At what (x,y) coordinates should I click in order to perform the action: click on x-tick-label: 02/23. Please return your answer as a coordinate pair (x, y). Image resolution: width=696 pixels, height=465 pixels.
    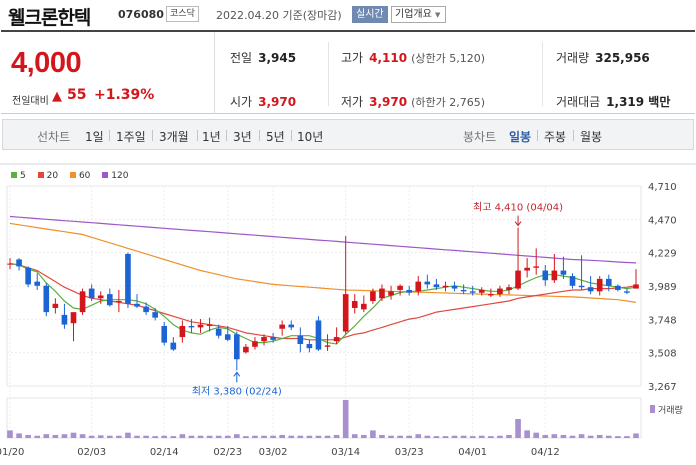
    Looking at the image, I should click on (227, 452).